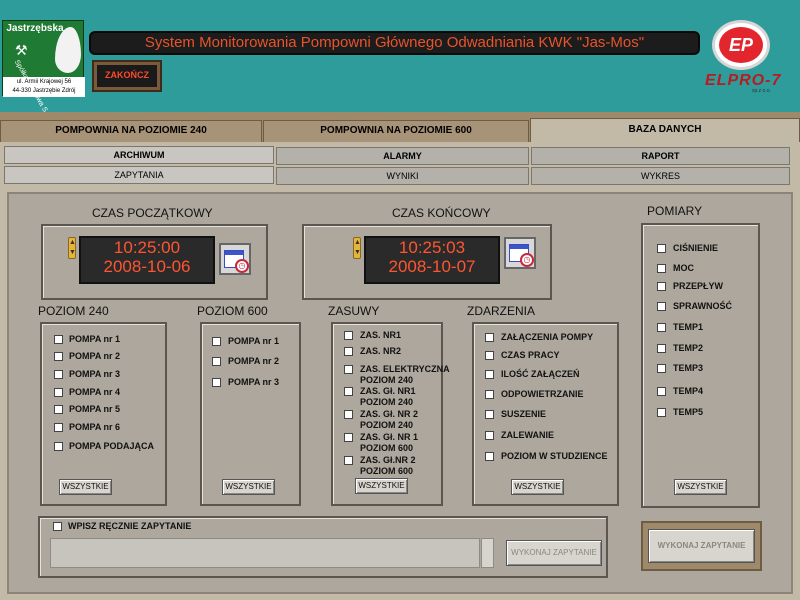 This screenshot has height=600, width=800. Describe the element at coordinates (73, 311) in the screenshot. I see `poziom240-label: POZIOM 240` at that location.